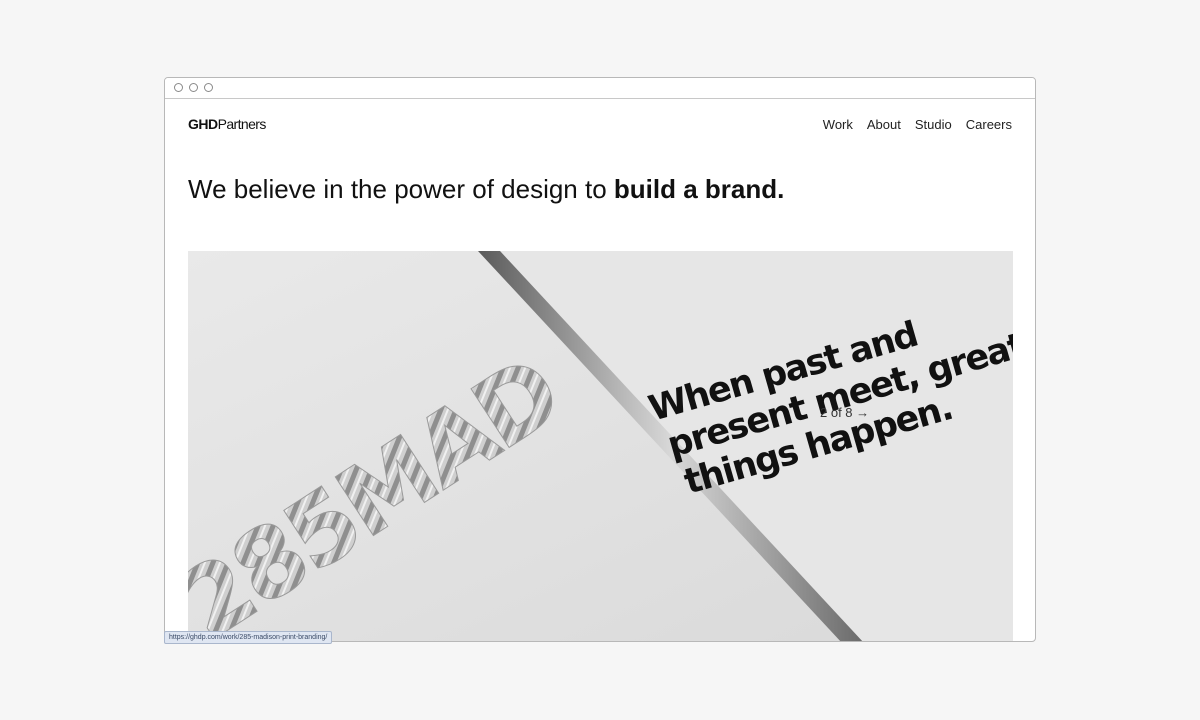 This screenshot has height=720, width=1200. I want to click on headline-bold: build a brand., so click(699, 189).